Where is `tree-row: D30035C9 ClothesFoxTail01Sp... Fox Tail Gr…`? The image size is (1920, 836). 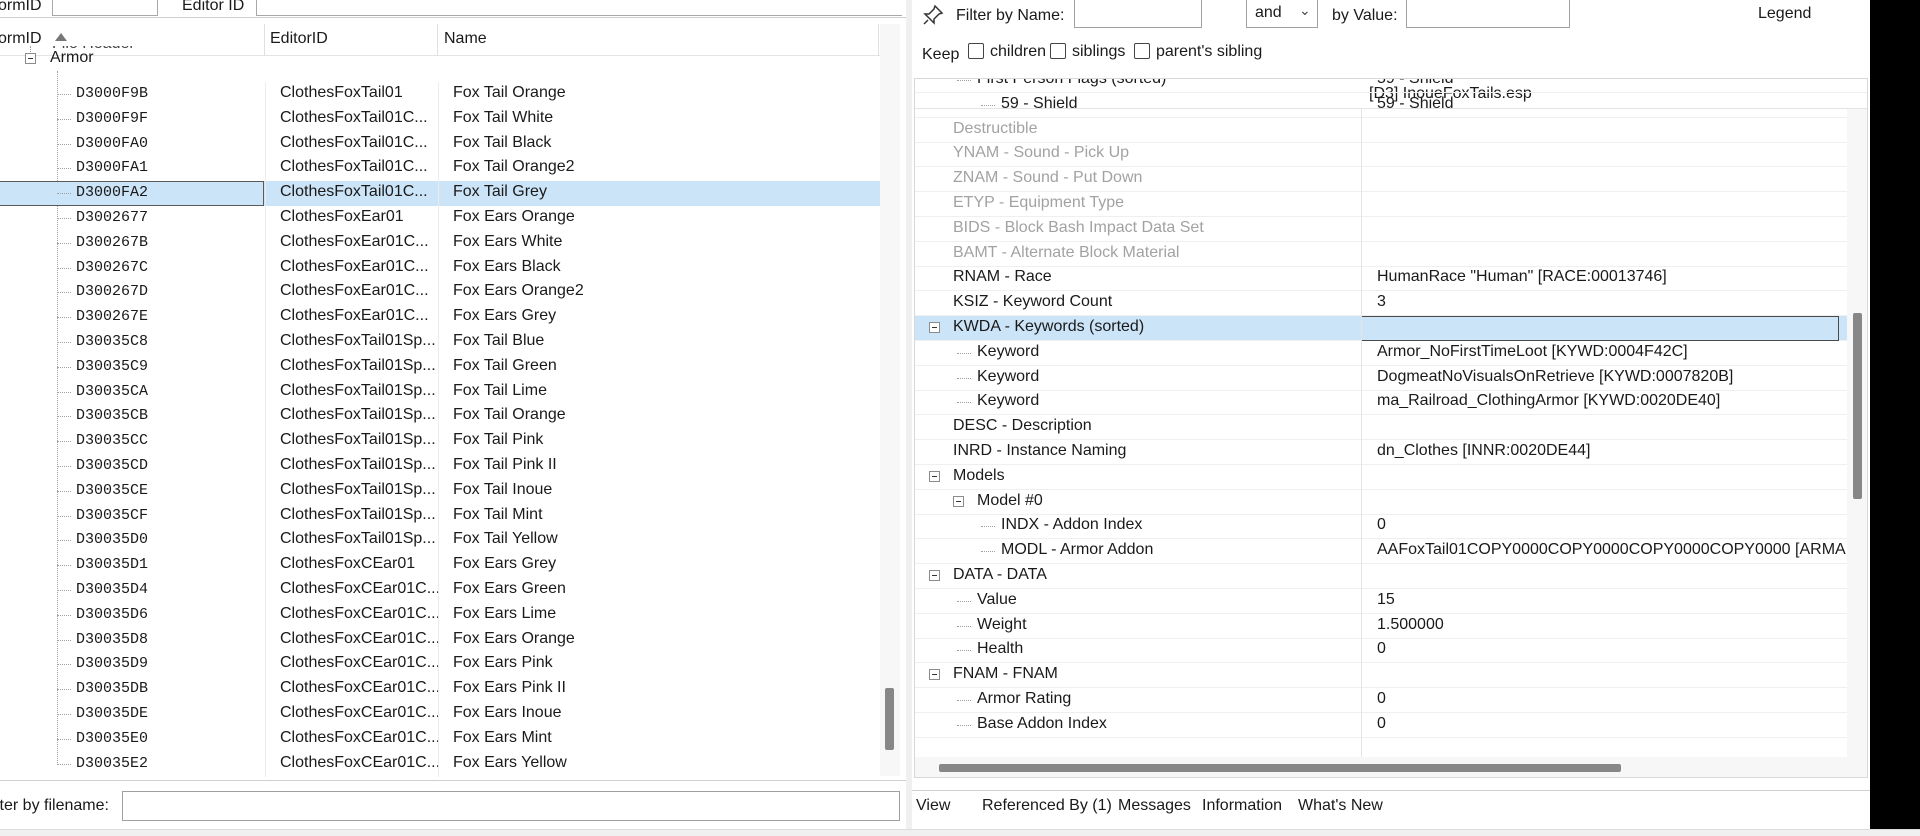 tree-row: D30035C9 ClothesFoxTail01Sp... Fox Tail Gr… is located at coordinates (440, 367).